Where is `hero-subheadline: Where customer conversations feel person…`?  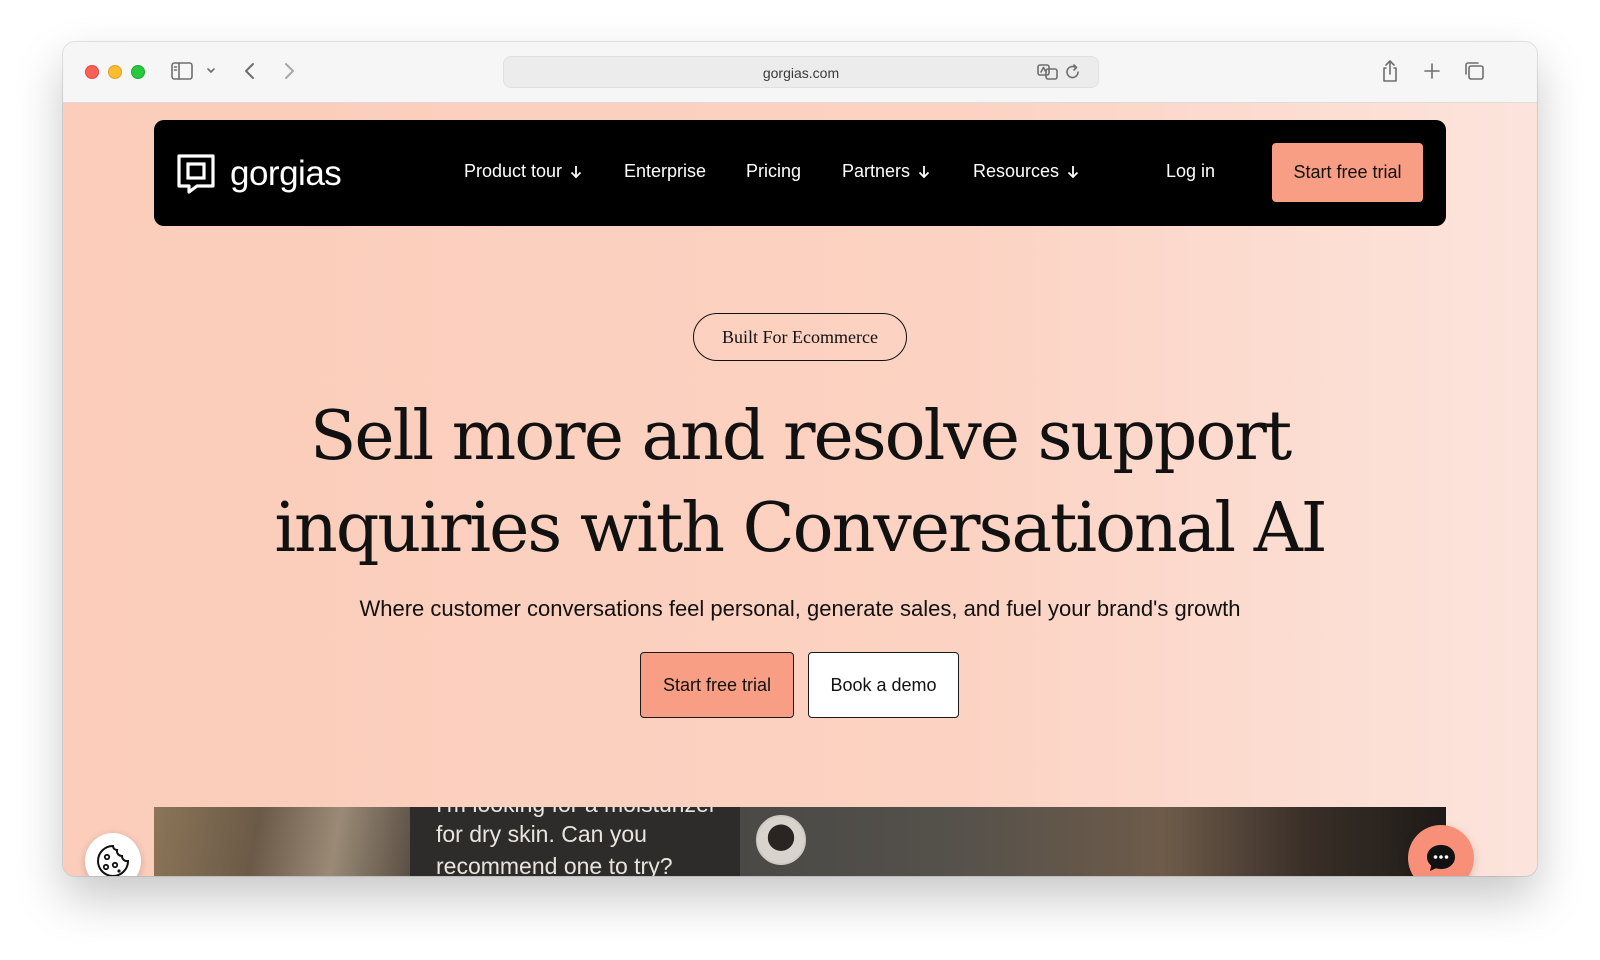
hero-subheadline: Where customer conversations feel person… is located at coordinates (800, 608).